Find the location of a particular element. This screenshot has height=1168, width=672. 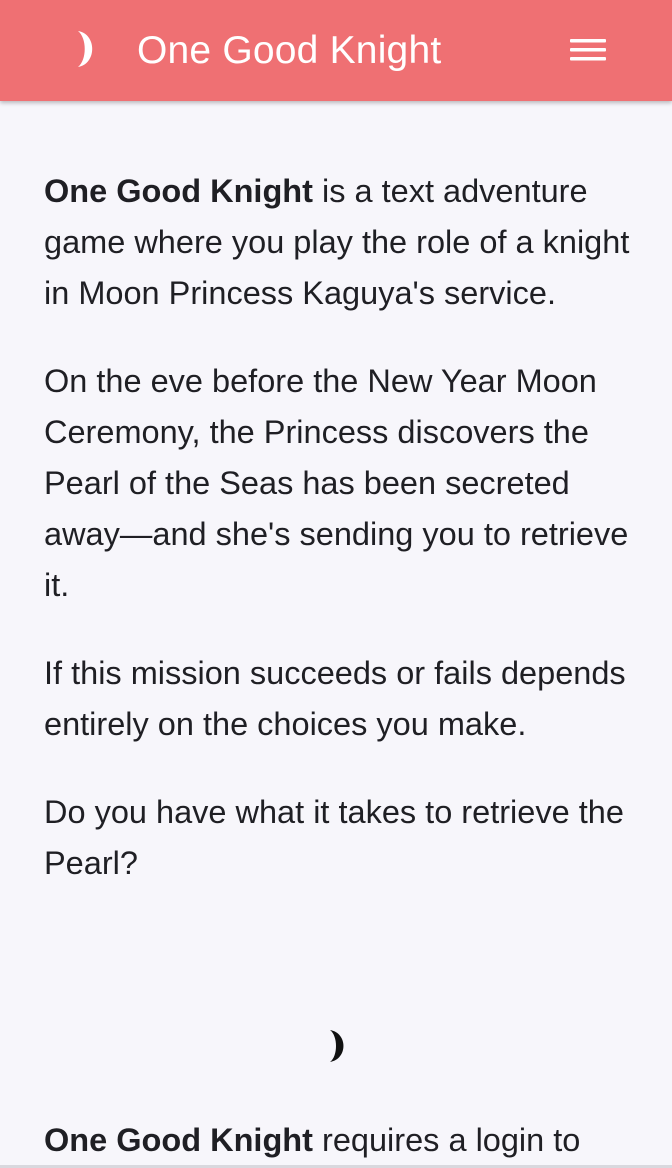

crescent-moon-divider-icon is located at coordinates (337, 1046).